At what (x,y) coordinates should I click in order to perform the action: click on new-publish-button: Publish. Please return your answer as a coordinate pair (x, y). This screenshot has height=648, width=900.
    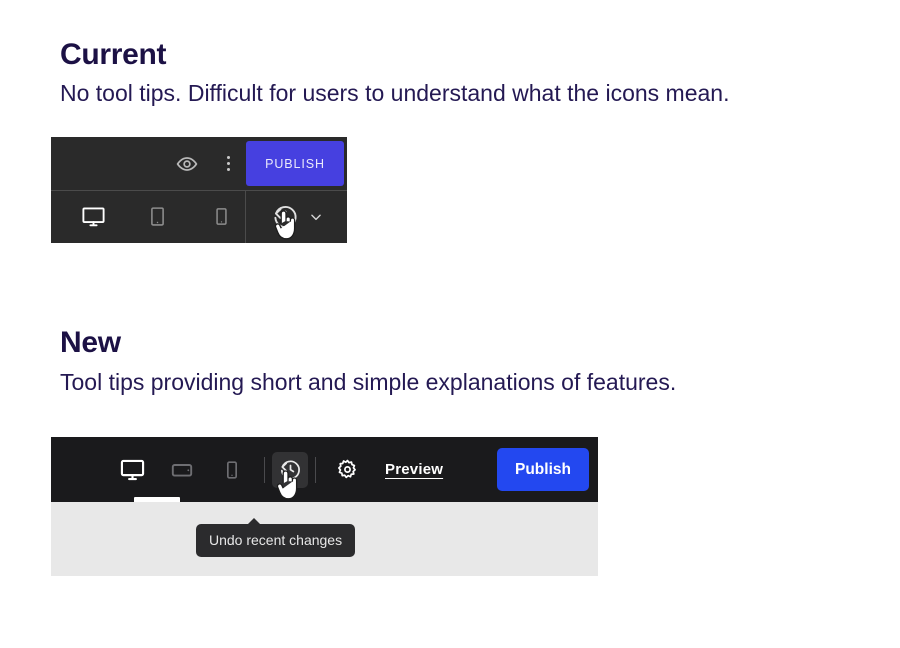
    Looking at the image, I should click on (543, 469).